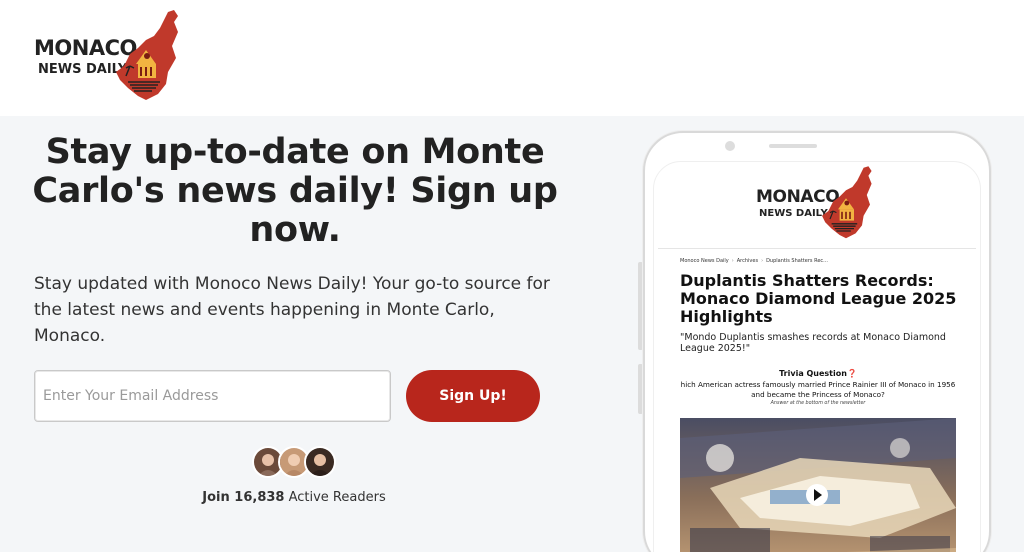 Image resolution: width=1024 pixels, height=552 pixels. Describe the element at coordinates (473, 396) in the screenshot. I see `signup-button: Sign Up!` at that location.